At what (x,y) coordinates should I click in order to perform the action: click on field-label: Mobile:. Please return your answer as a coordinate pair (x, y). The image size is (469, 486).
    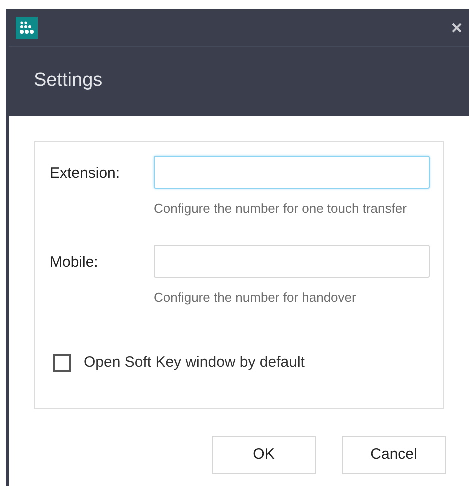
    Looking at the image, I should click on (75, 263).